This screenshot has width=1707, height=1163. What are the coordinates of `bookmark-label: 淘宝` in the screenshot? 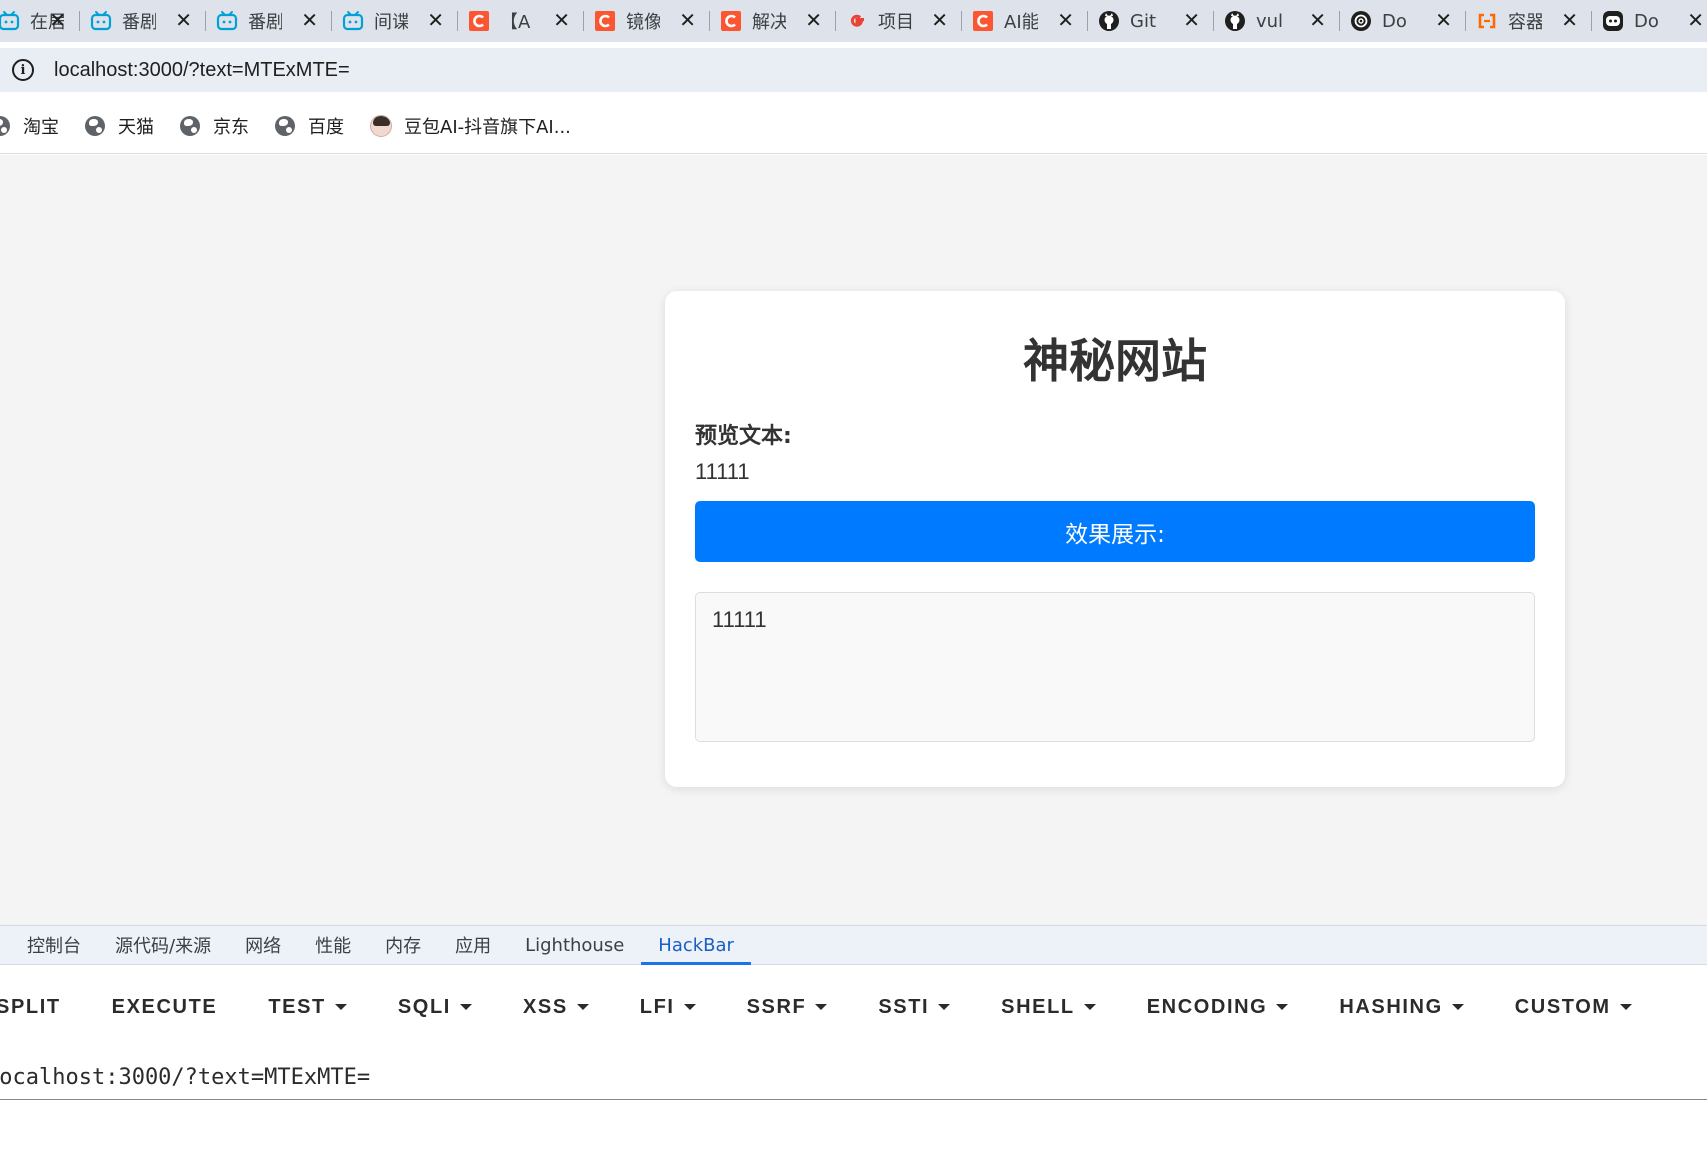 It's located at (41, 127).